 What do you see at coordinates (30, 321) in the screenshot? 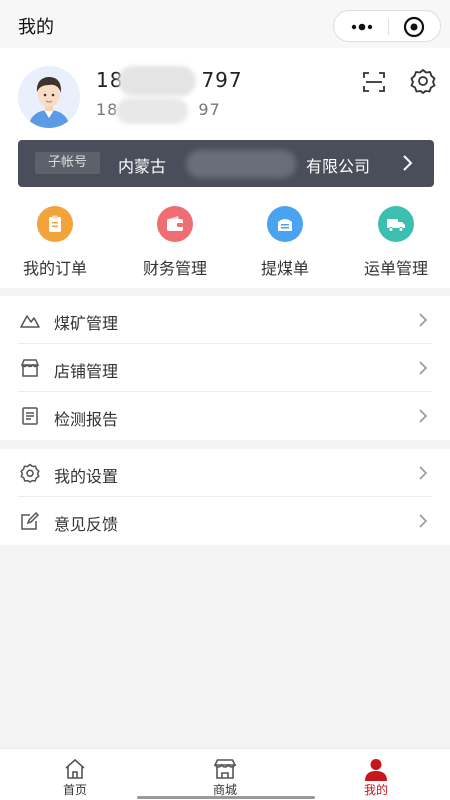
I see `mountain-icon` at bounding box center [30, 321].